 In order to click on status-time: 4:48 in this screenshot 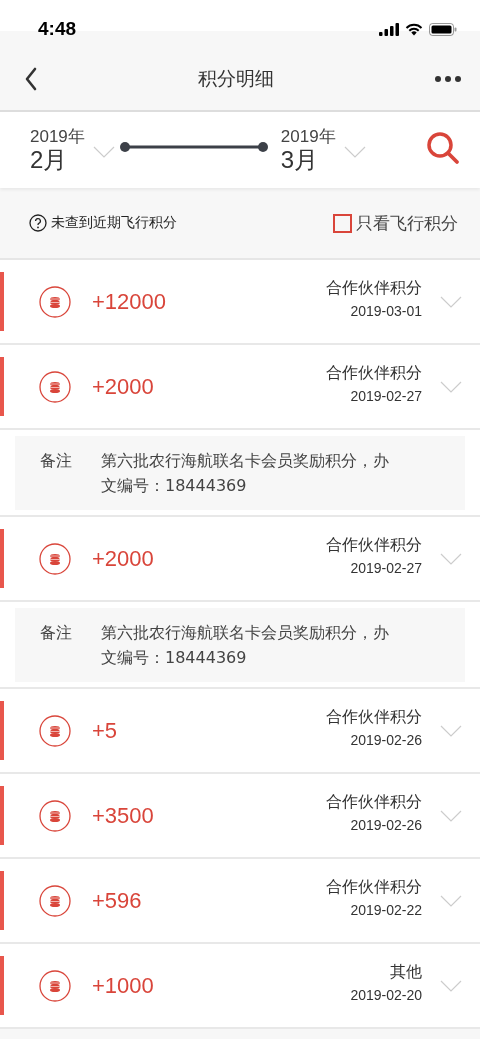, I will do `click(57, 29)`.